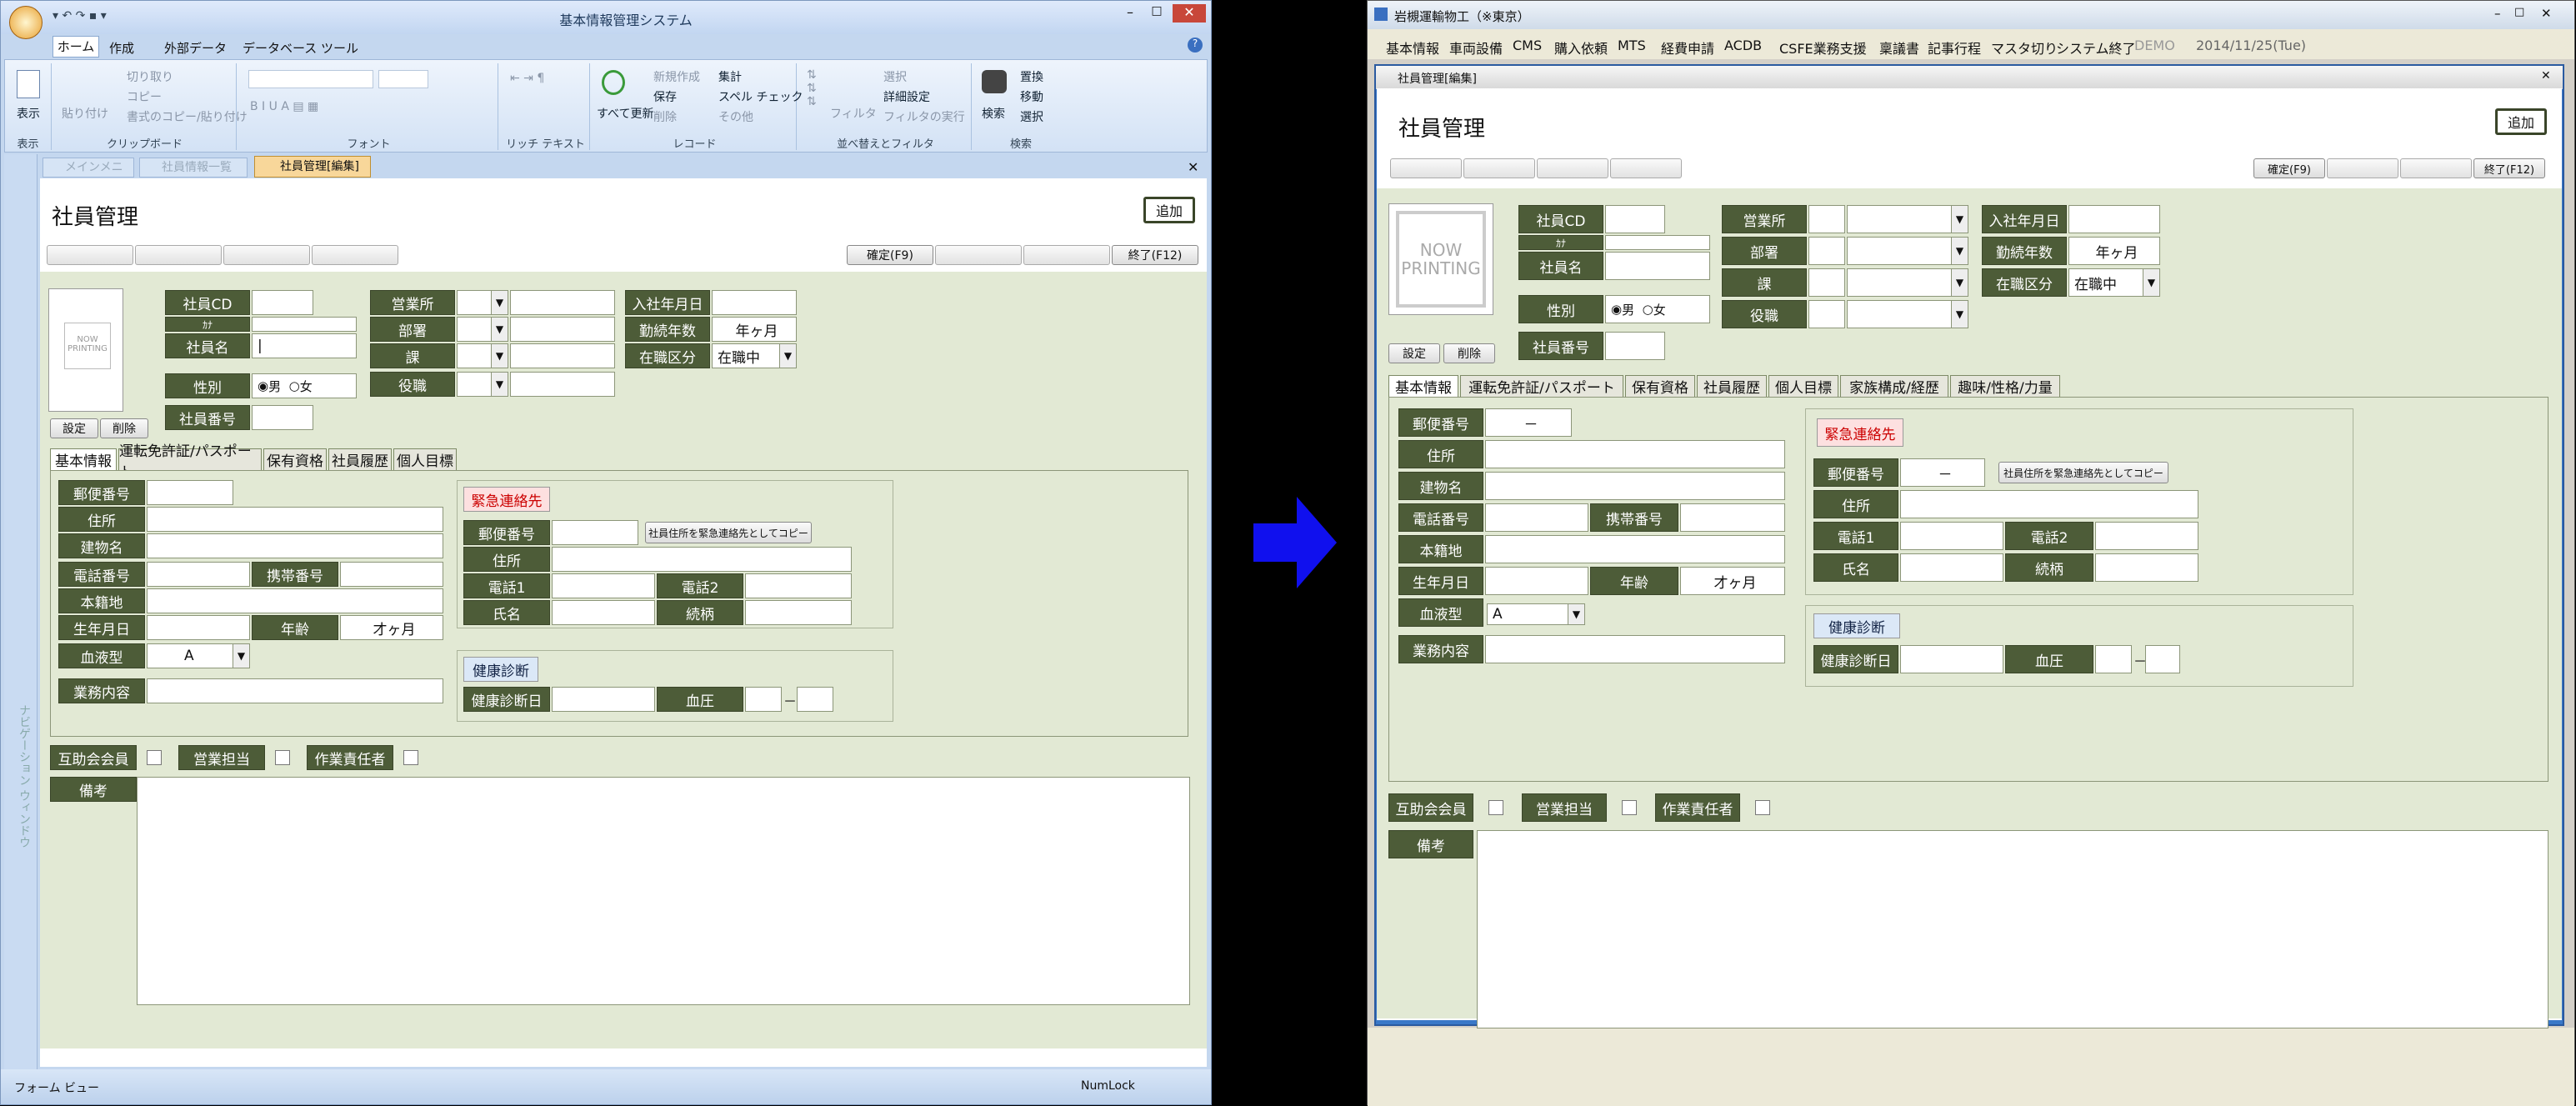 The image size is (2576, 1106). Describe the element at coordinates (295, 600) in the screenshot. I see `domicile-input` at that location.